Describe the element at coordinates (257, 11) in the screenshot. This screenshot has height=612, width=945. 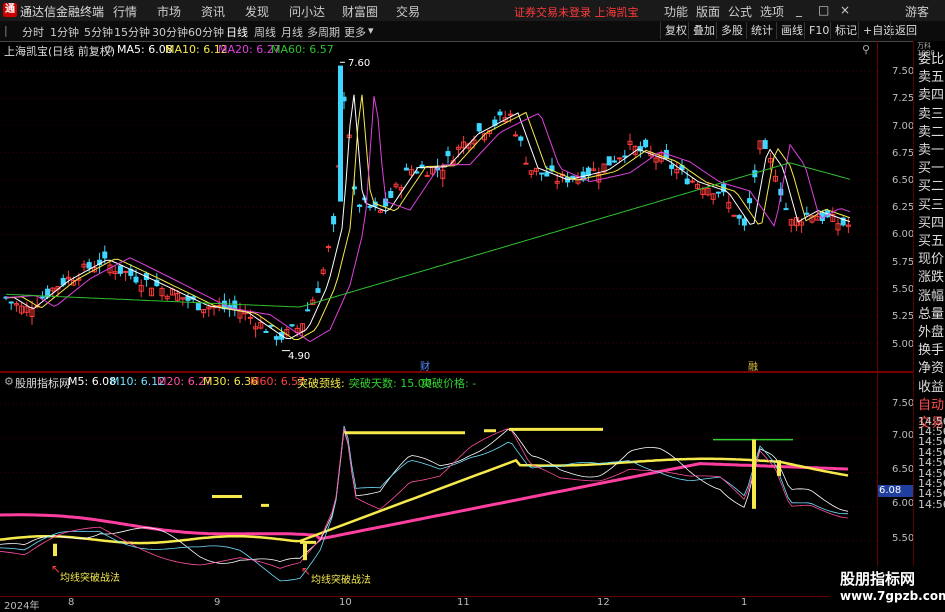
I see `menu-discover: 发现` at that location.